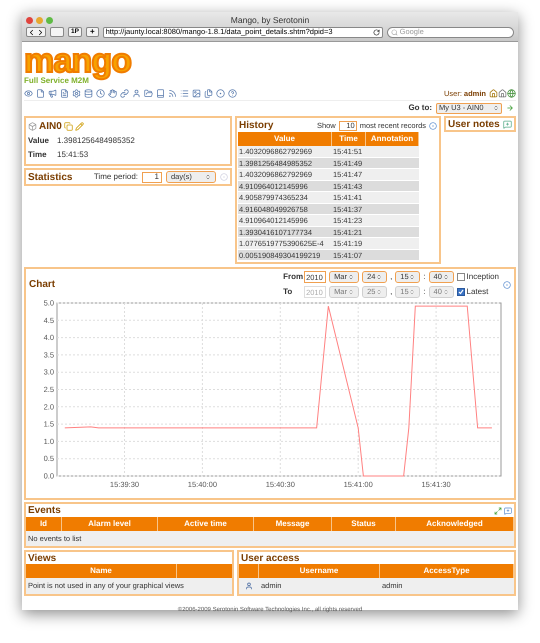  I want to click on expand-icon, so click(498, 510).